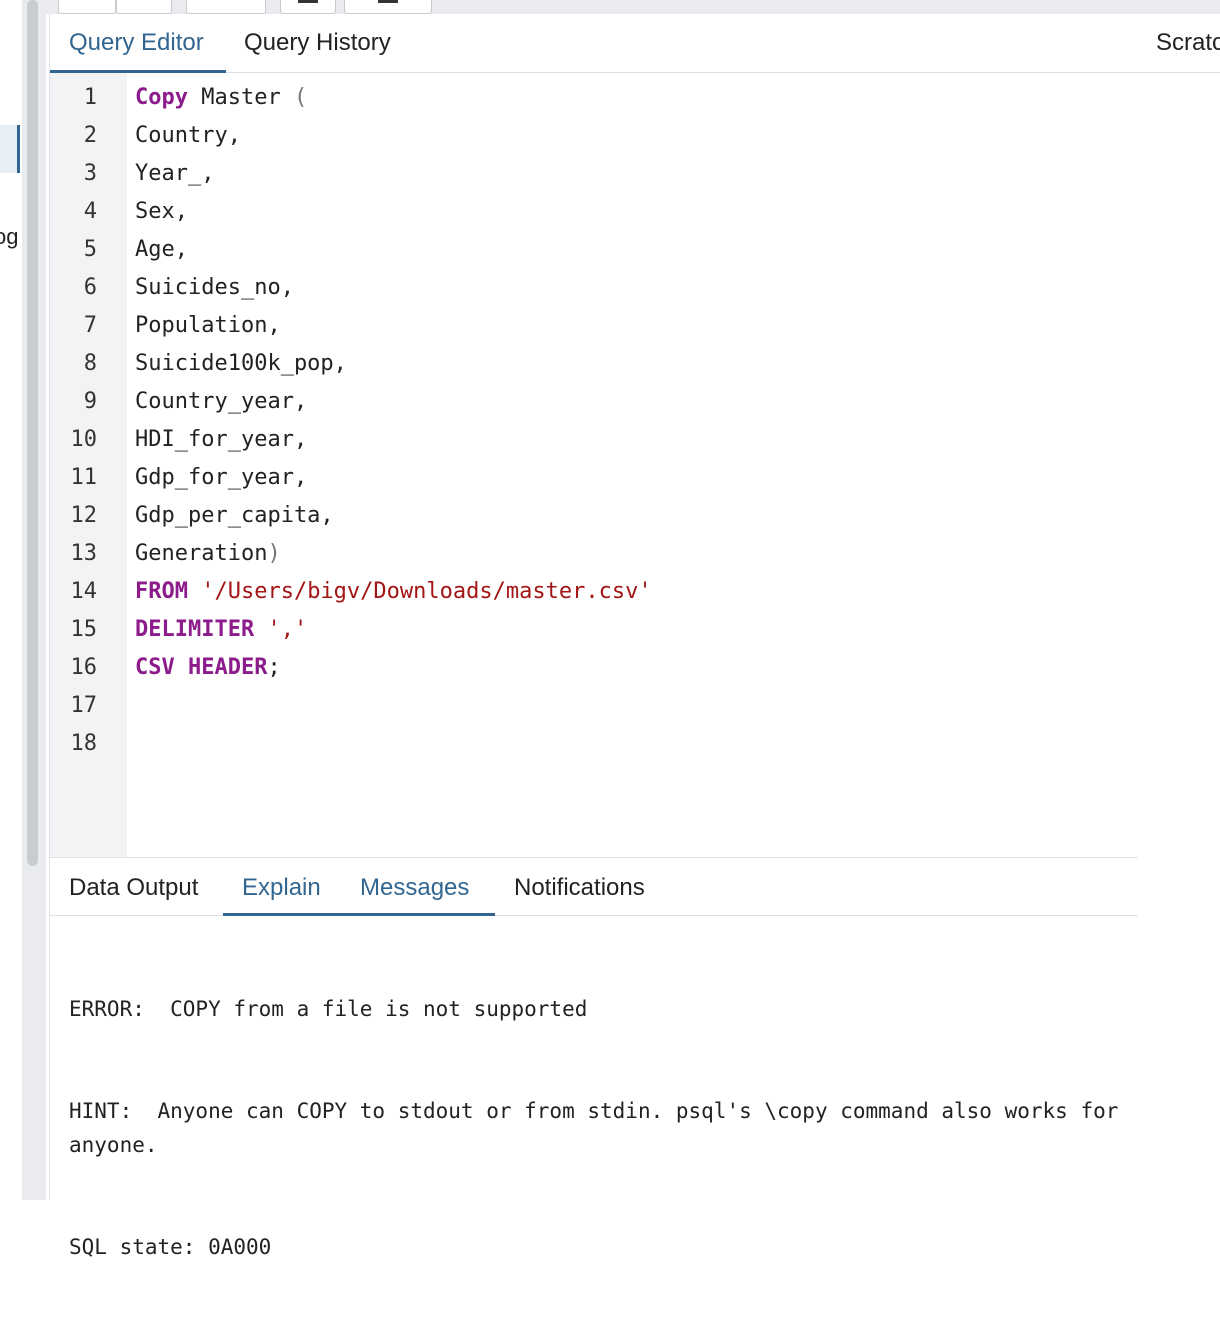 The width and height of the screenshot is (1220, 1332). I want to click on code-token: Gdp_per_capita,, so click(234, 515).